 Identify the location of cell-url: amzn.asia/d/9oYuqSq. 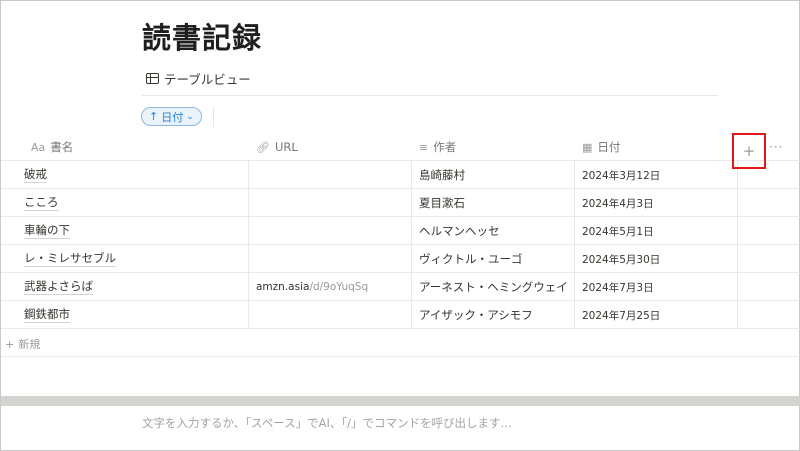
(331, 287).